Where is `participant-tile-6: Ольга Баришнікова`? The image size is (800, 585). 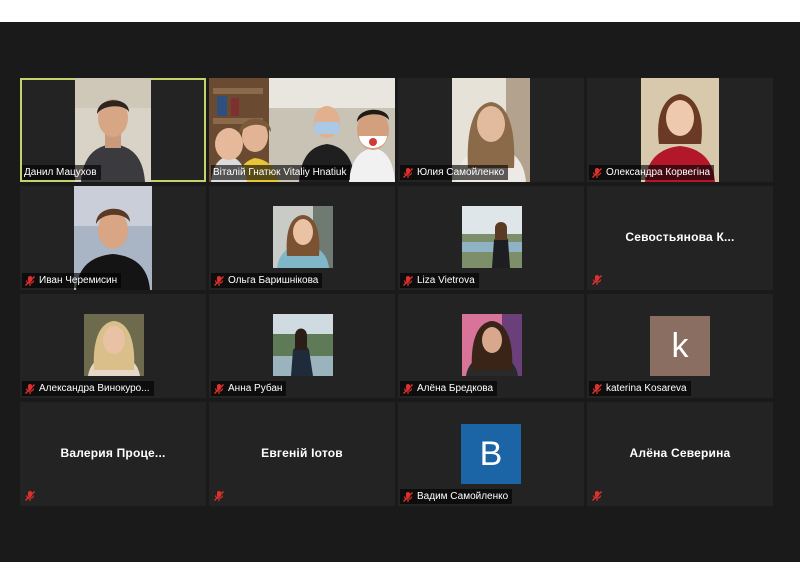
participant-tile-6: Ольга Баришнікова is located at coordinates (302, 238).